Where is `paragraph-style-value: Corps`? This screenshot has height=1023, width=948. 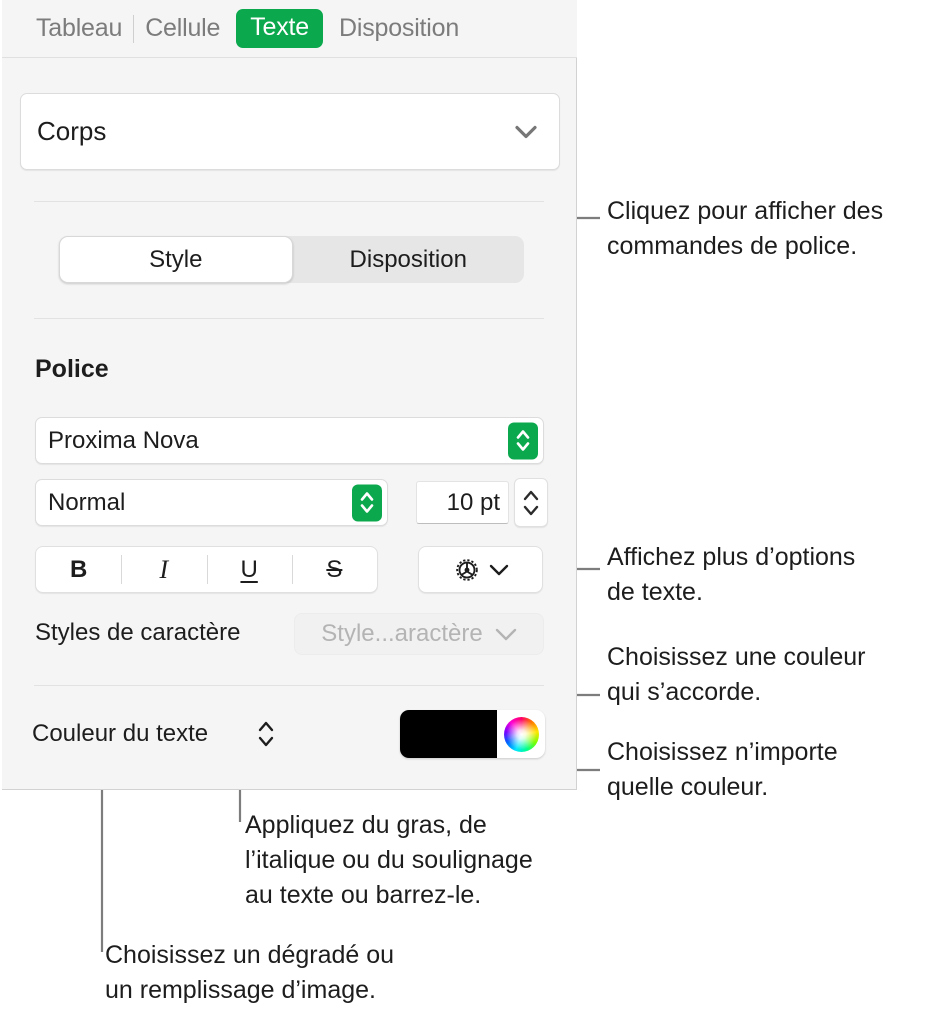
paragraph-style-value: Corps is located at coordinates (72, 131).